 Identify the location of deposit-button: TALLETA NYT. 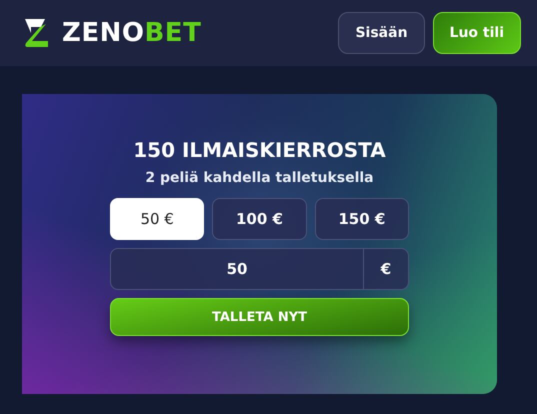
(259, 317).